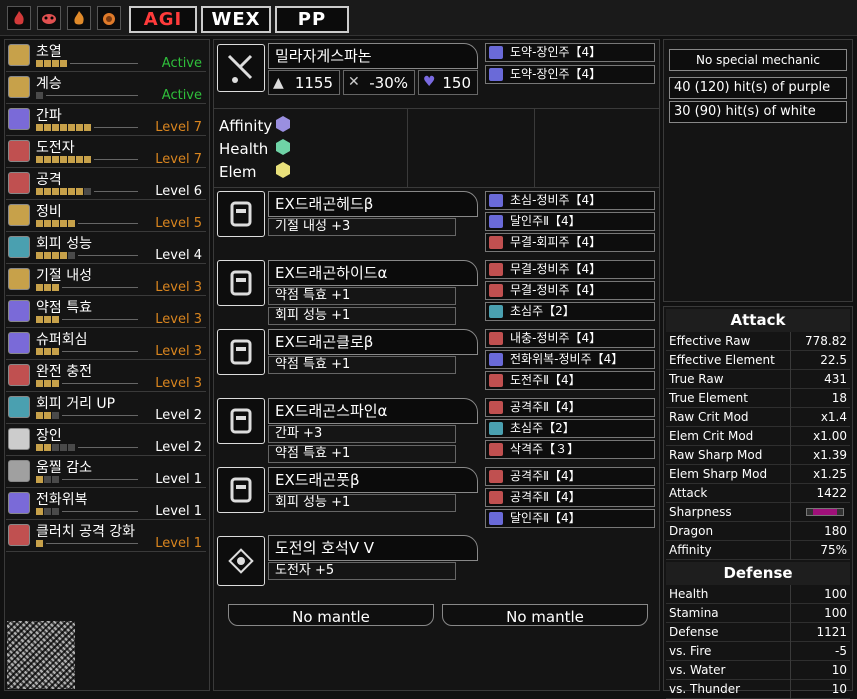 This screenshot has height=699, width=857. I want to click on waist-icon, so click(241, 421).